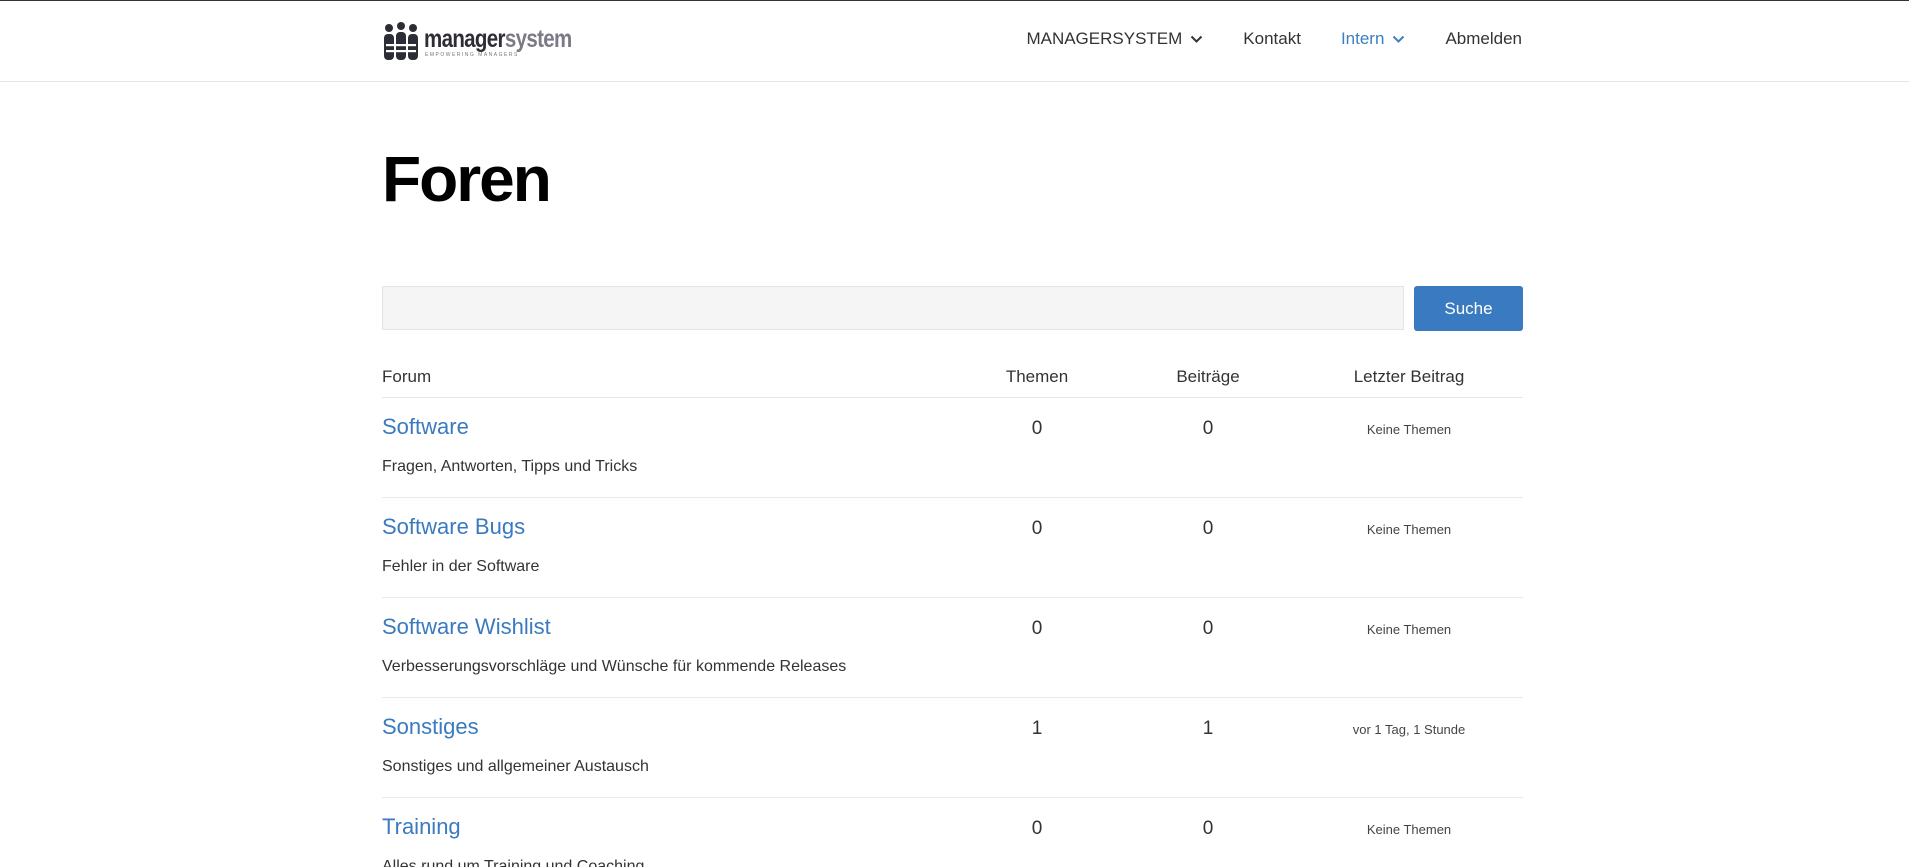 This screenshot has width=1909, height=867. I want to click on main-nav: MANAGERSYSTEM Kontakt Intern Abmelden, so click(1274, 39).